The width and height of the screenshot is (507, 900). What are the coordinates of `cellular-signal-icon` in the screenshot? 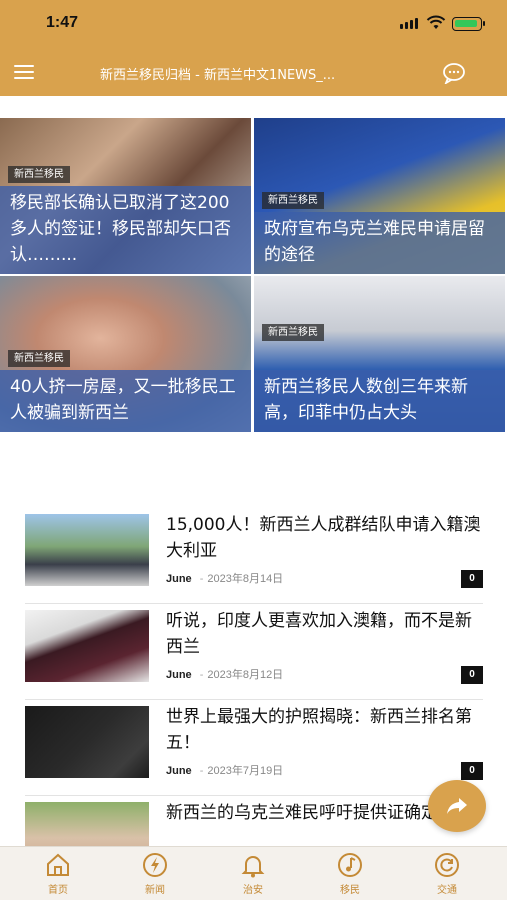 It's located at (409, 23).